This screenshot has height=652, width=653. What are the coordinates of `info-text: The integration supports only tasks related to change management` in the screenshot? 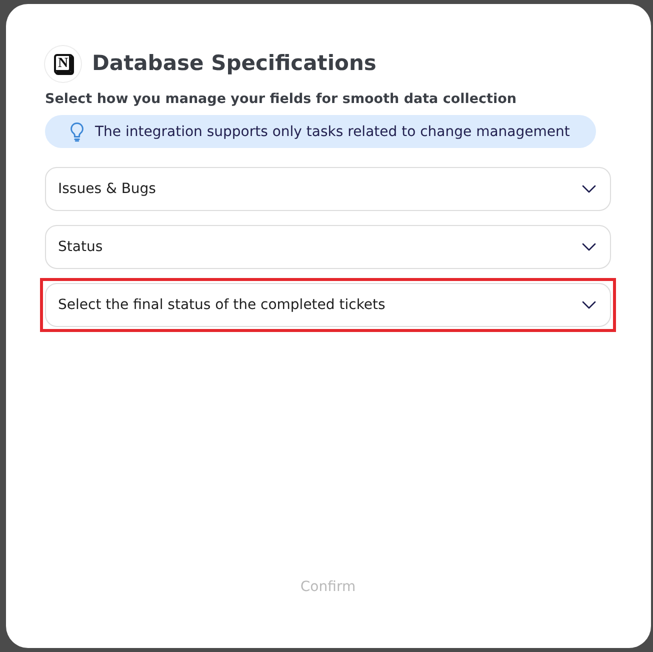 It's located at (332, 132).